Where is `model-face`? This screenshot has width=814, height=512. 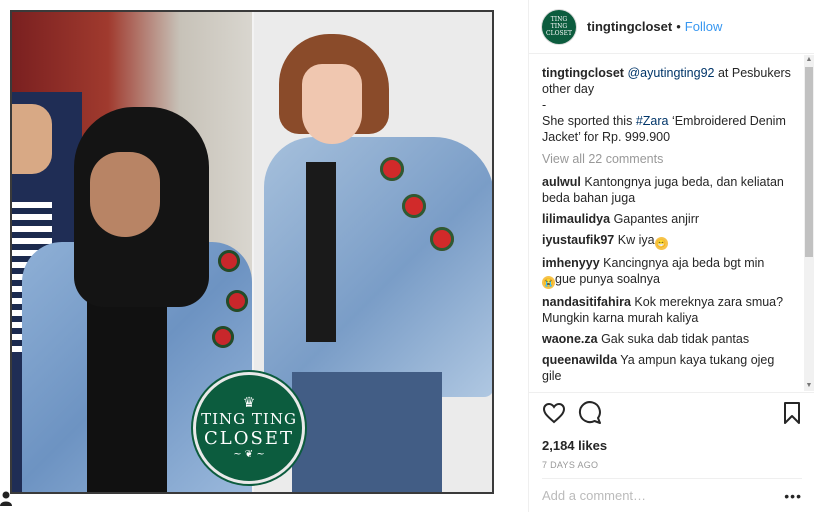 model-face is located at coordinates (332, 104).